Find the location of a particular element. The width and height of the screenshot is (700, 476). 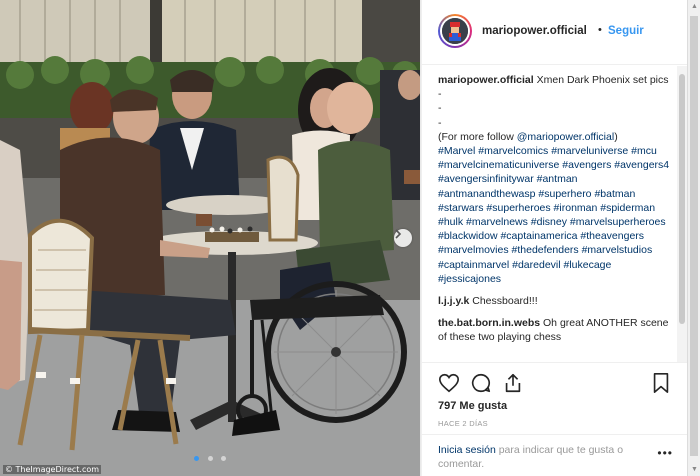

caption-text: Xmen Dark Phoenix set pics is located at coordinates (602, 80).